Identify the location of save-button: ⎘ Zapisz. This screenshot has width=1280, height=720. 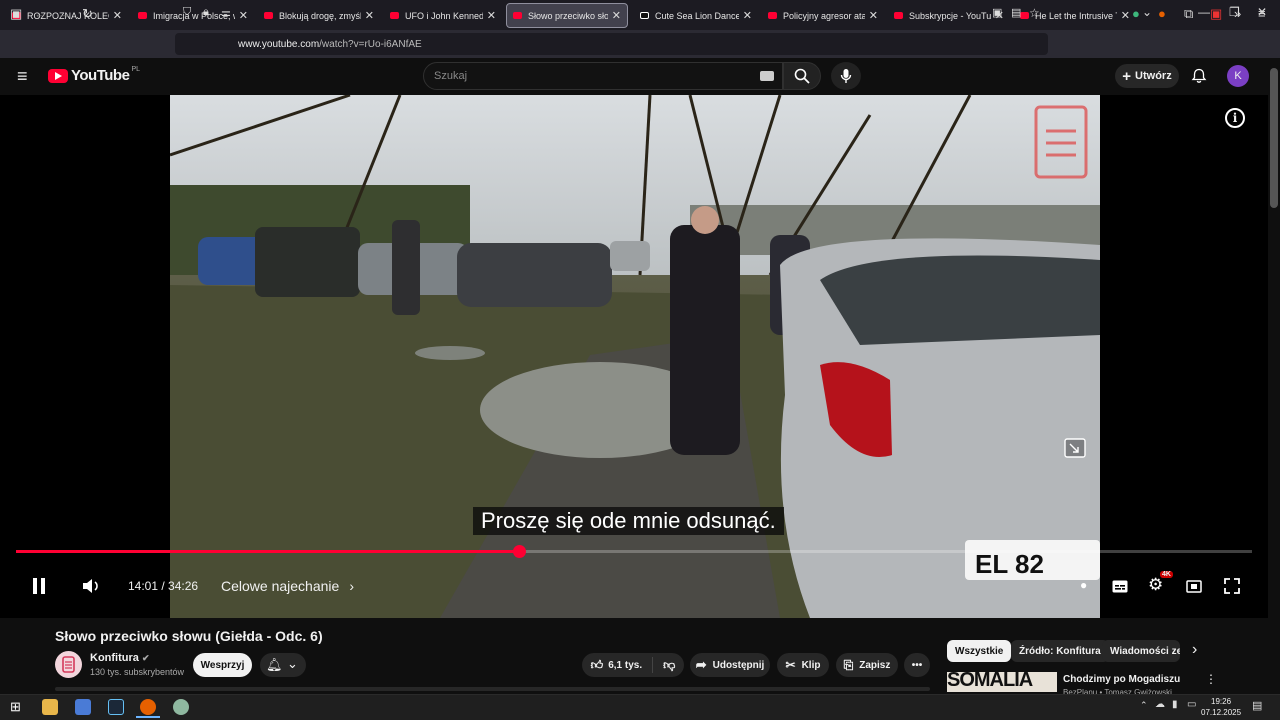
(867, 665).